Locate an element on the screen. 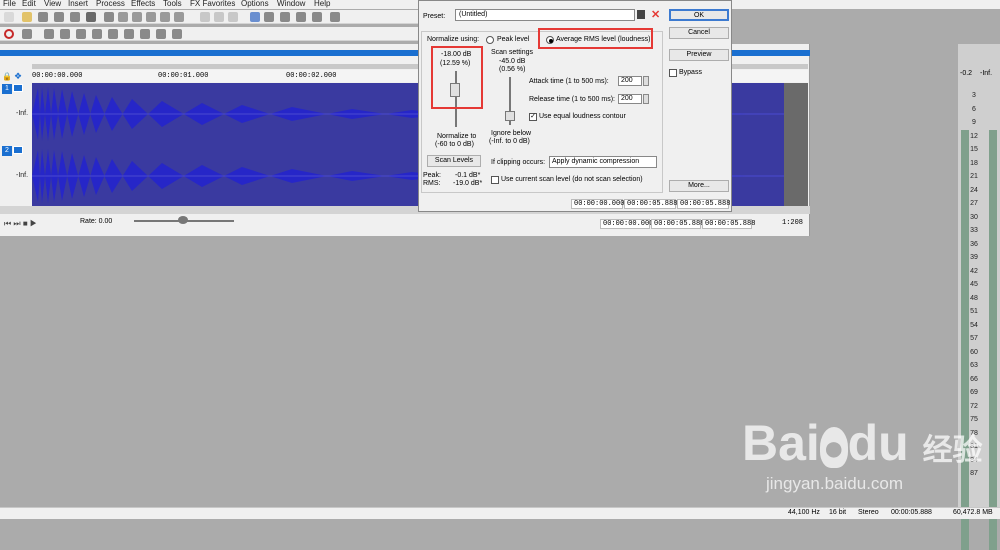 Image resolution: width=1000 pixels, height=550 pixels. meter-scale-label: 12 is located at coordinates (974, 136).